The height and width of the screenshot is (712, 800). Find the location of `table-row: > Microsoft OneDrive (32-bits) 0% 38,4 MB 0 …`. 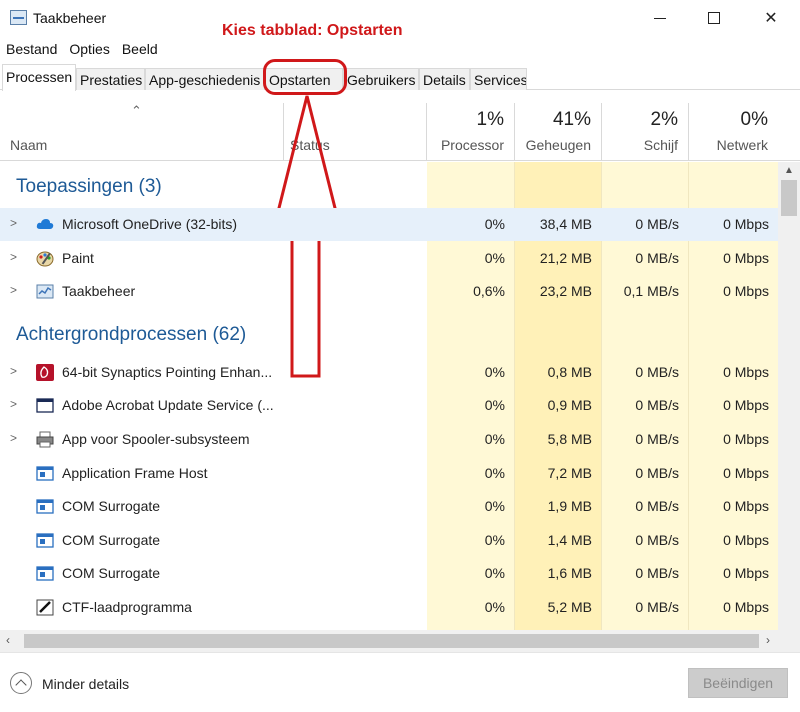

table-row: > Microsoft OneDrive (32-bits) 0% 38,4 MB 0 … is located at coordinates (389, 224).